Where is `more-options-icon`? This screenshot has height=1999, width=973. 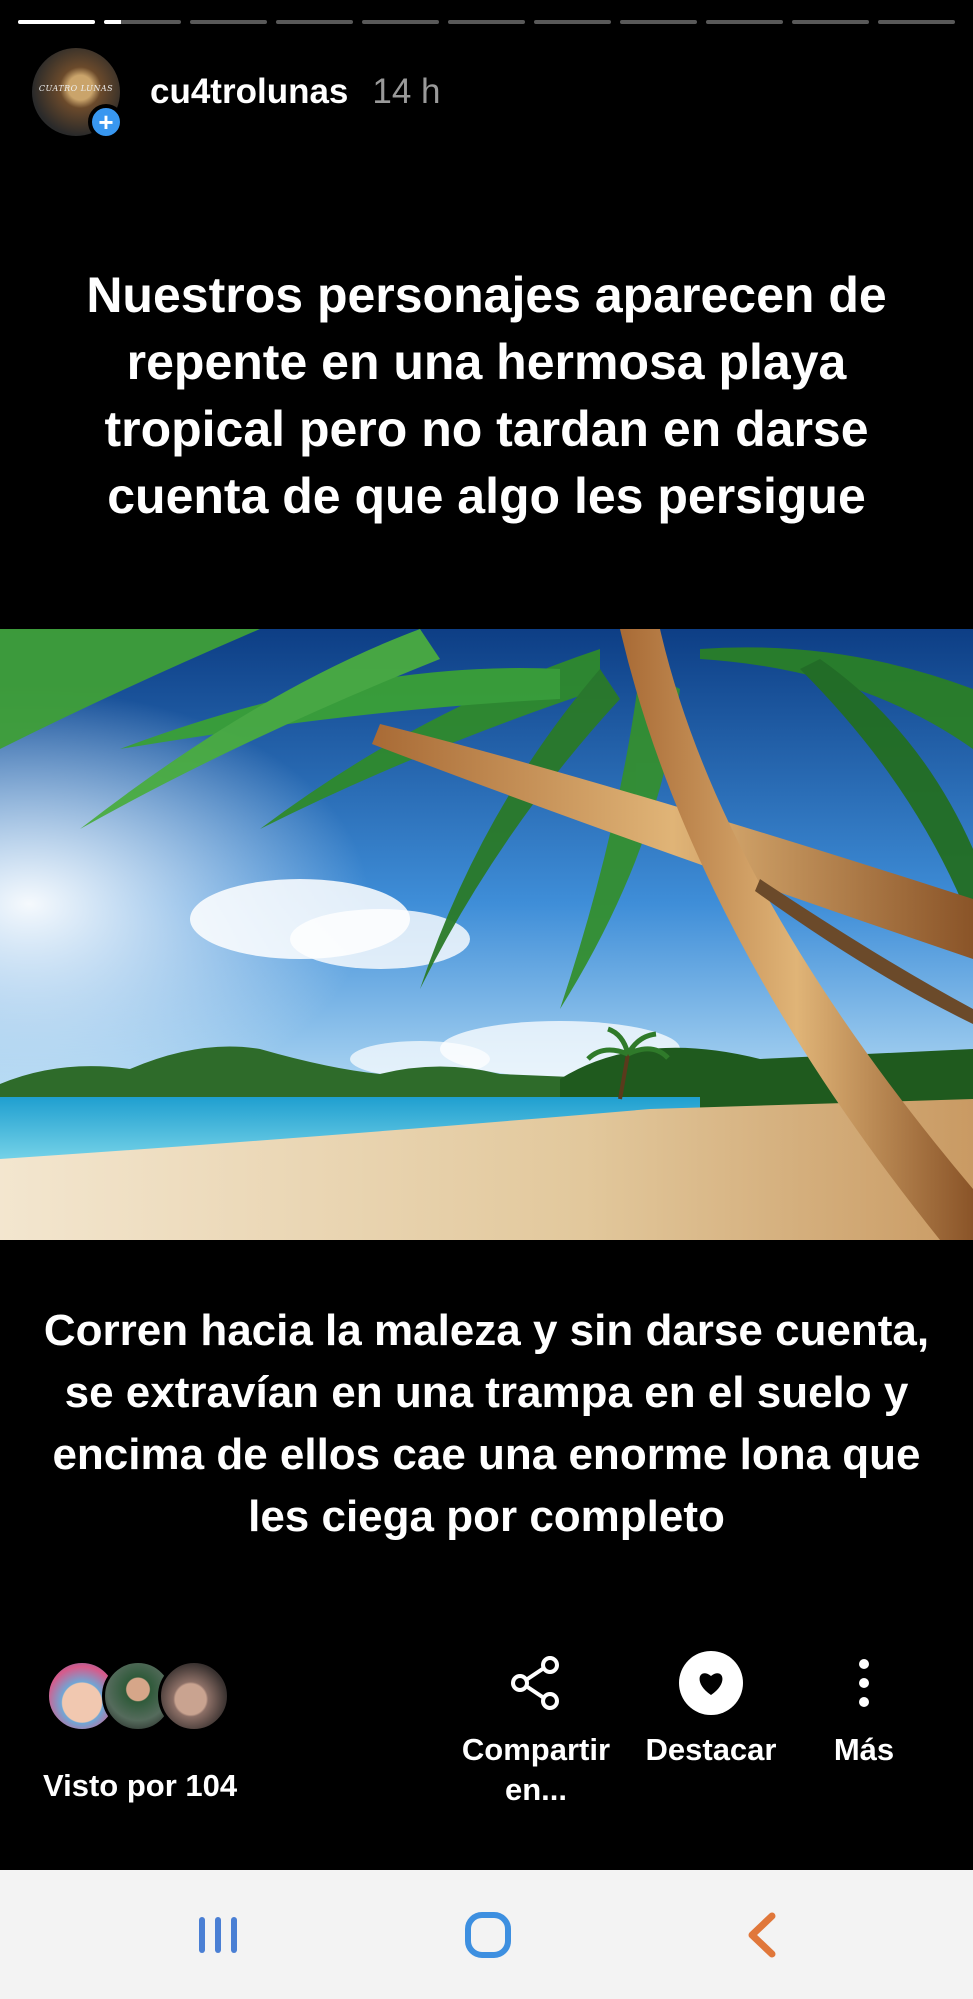 more-options-icon is located at coordinates (864, 1683).